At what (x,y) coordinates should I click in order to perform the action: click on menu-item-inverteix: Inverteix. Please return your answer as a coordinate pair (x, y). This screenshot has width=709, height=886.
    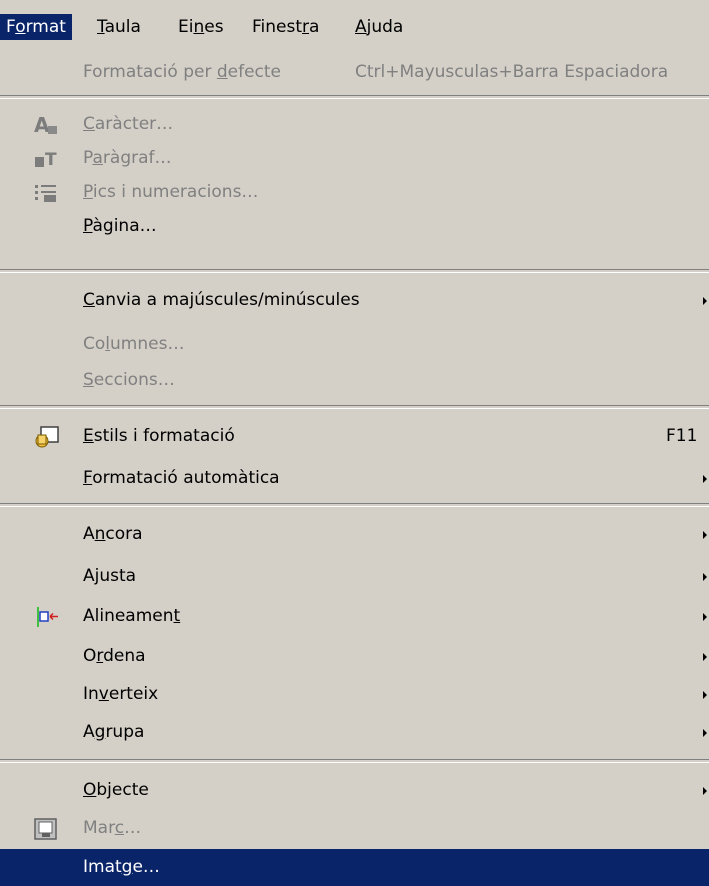
    Looking at the image, I should click on (354, 694).